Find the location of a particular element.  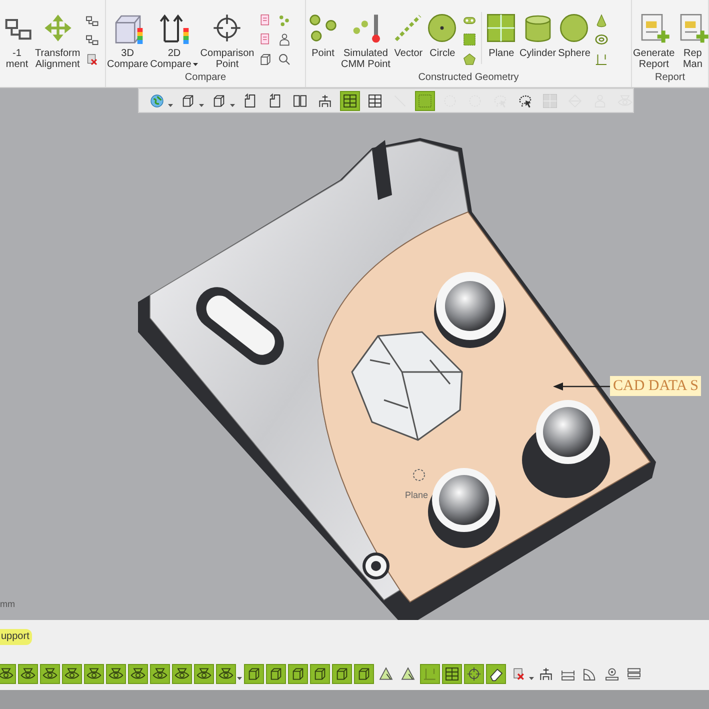

dots-icon is located at coordinates (284, 20).